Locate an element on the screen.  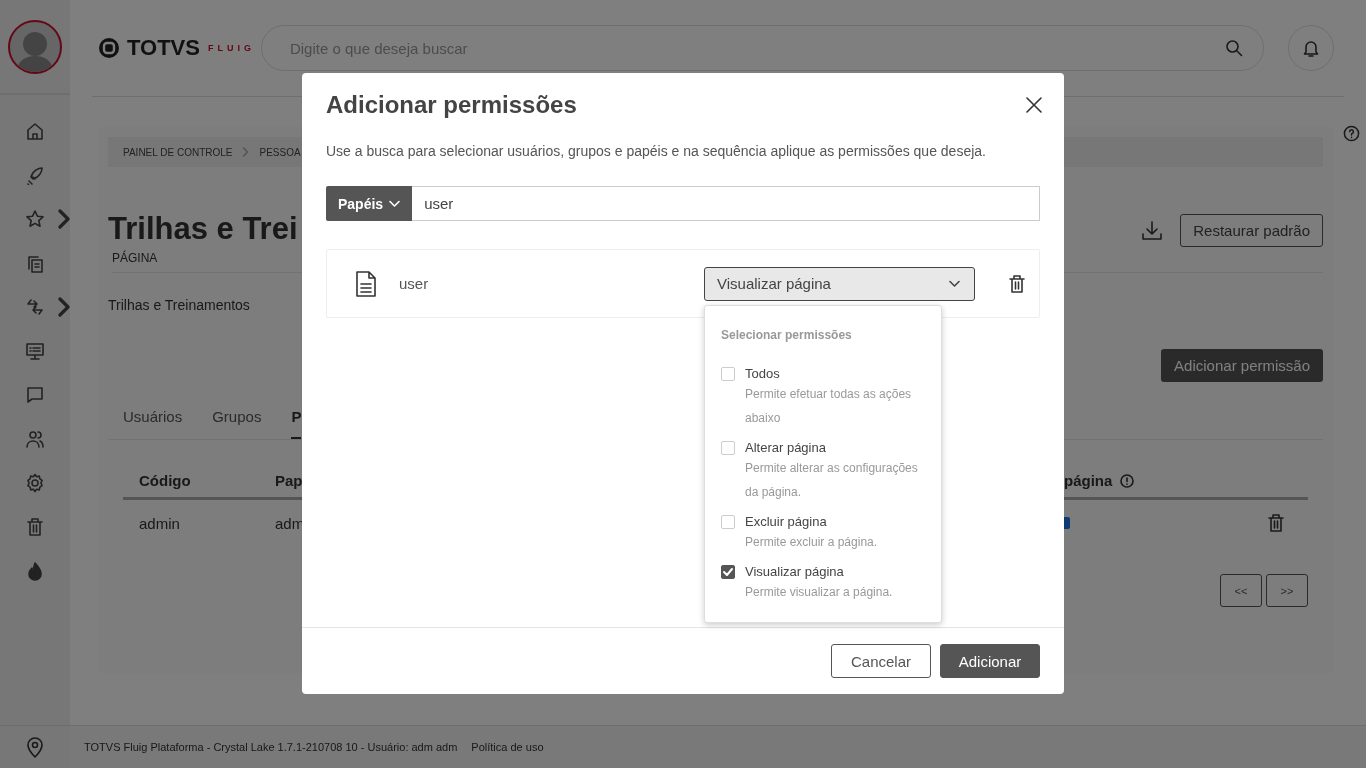
page-description: Trilhas e Treinamentos is located at coordinates (179, 305).